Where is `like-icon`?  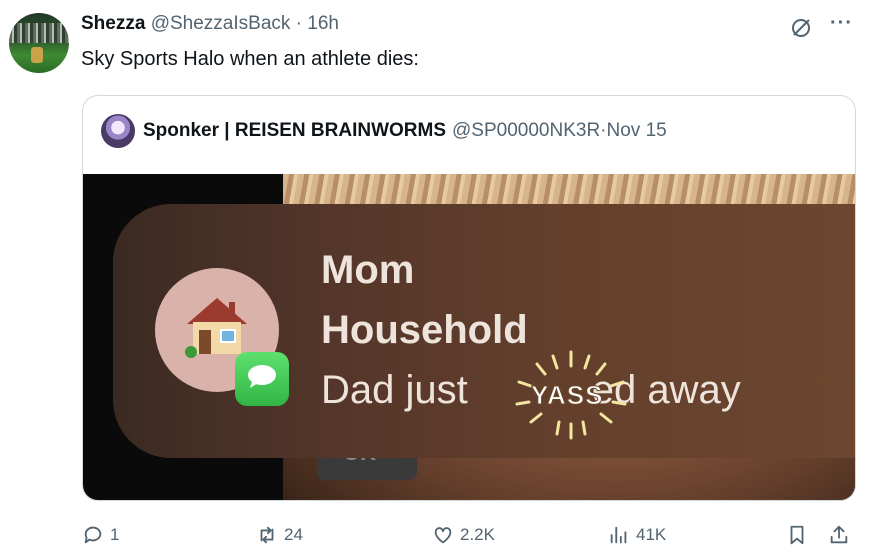 like-icon is located at coordinates (443, 535).